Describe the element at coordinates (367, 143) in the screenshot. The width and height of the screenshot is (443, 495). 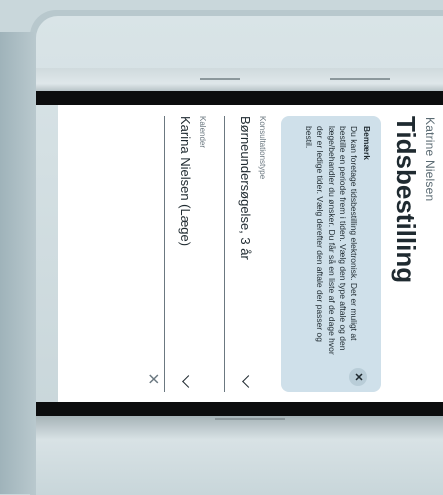
I see `note-heading: Bemærk` at that location.